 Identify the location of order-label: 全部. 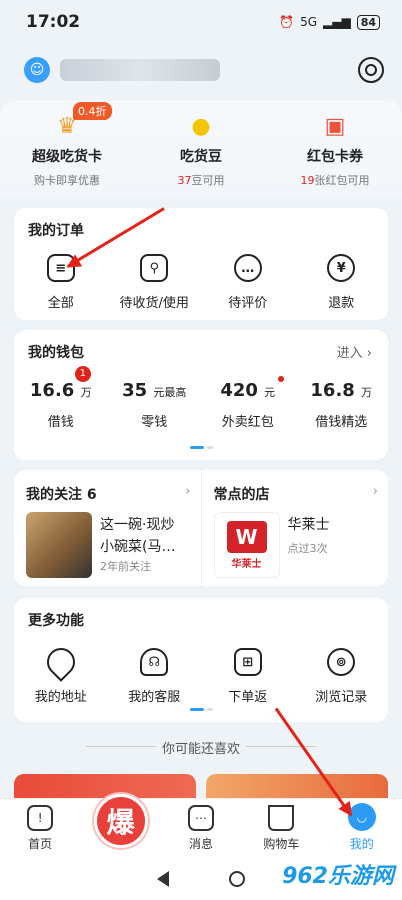
(60, 303).